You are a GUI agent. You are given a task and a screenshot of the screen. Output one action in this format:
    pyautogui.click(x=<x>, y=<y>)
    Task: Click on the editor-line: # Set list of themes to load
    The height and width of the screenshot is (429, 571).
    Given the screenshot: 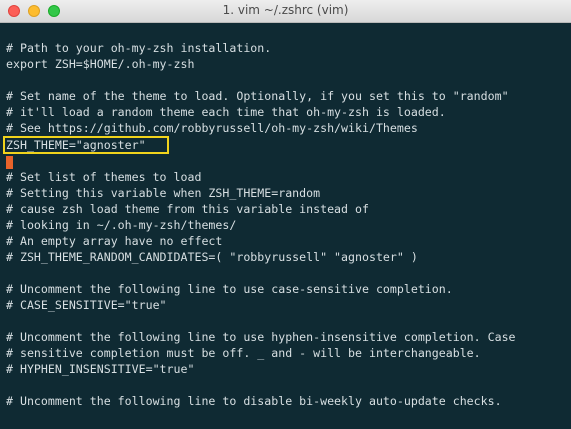 What is the action you would take?
    pyautogui.click(x=104, y=177)
    